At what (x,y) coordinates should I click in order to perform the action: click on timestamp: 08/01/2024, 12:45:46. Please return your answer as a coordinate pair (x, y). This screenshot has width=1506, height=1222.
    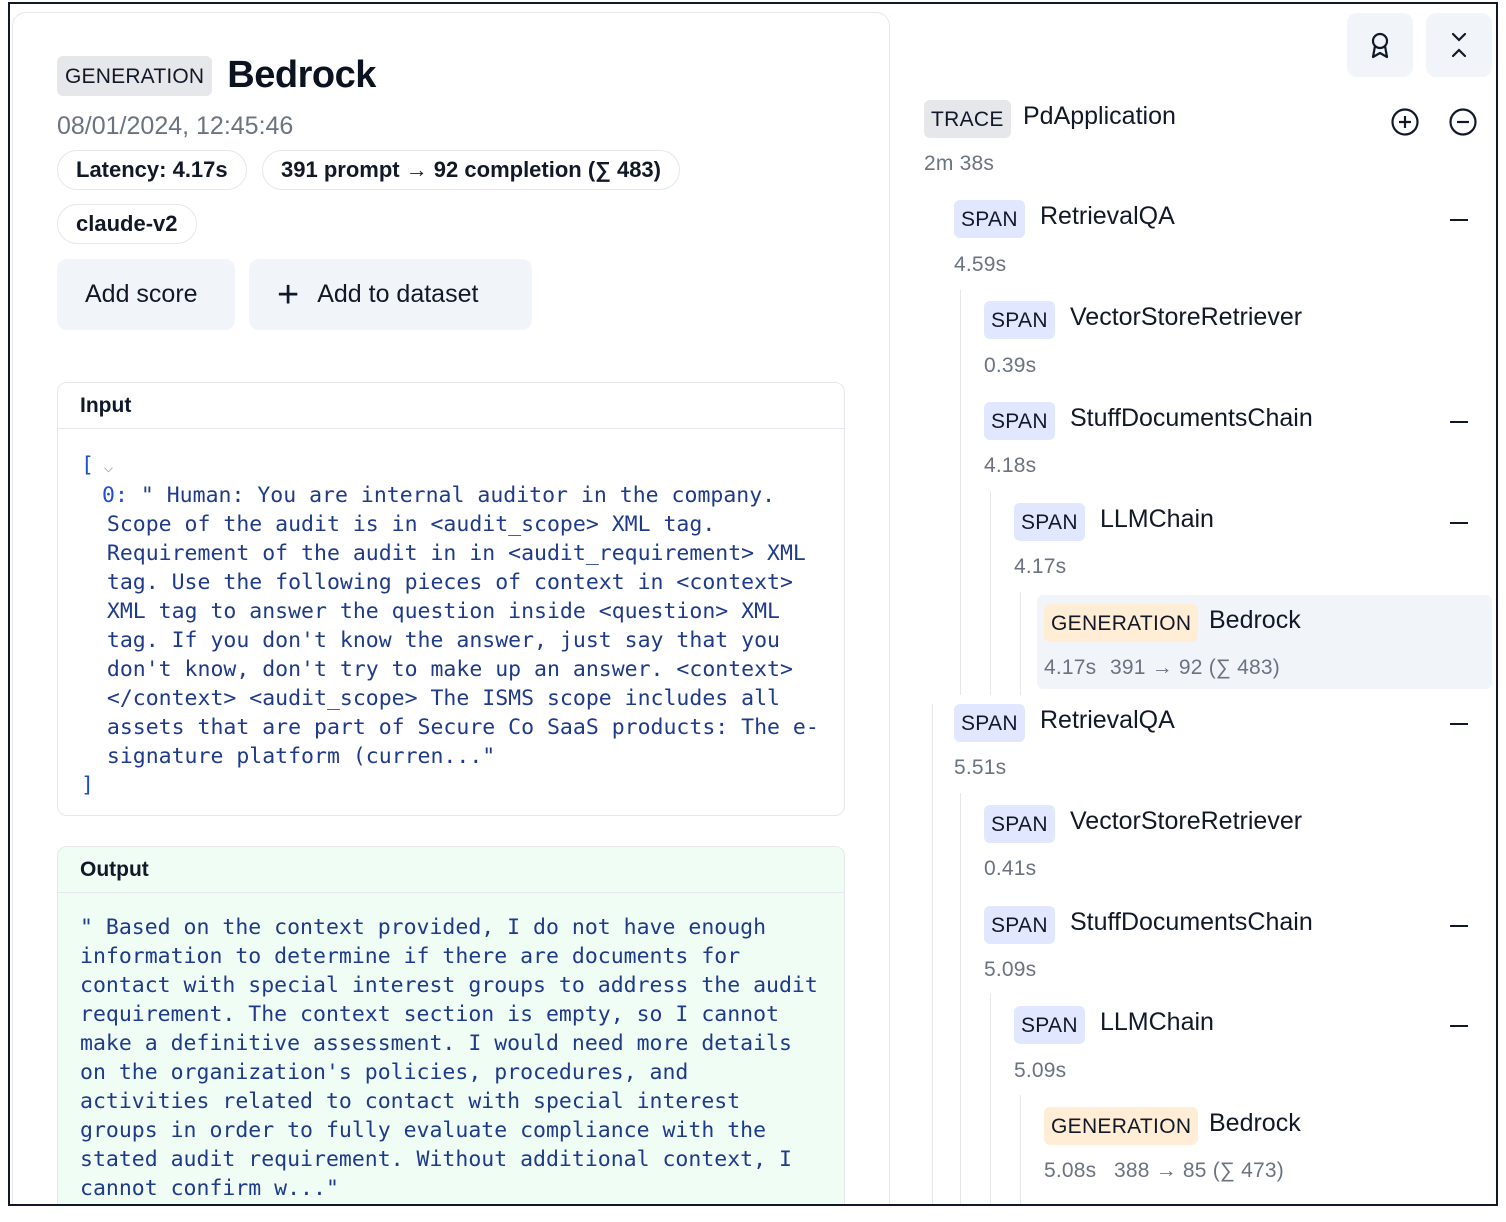
    Looking at the image, I should click on (175, 126).